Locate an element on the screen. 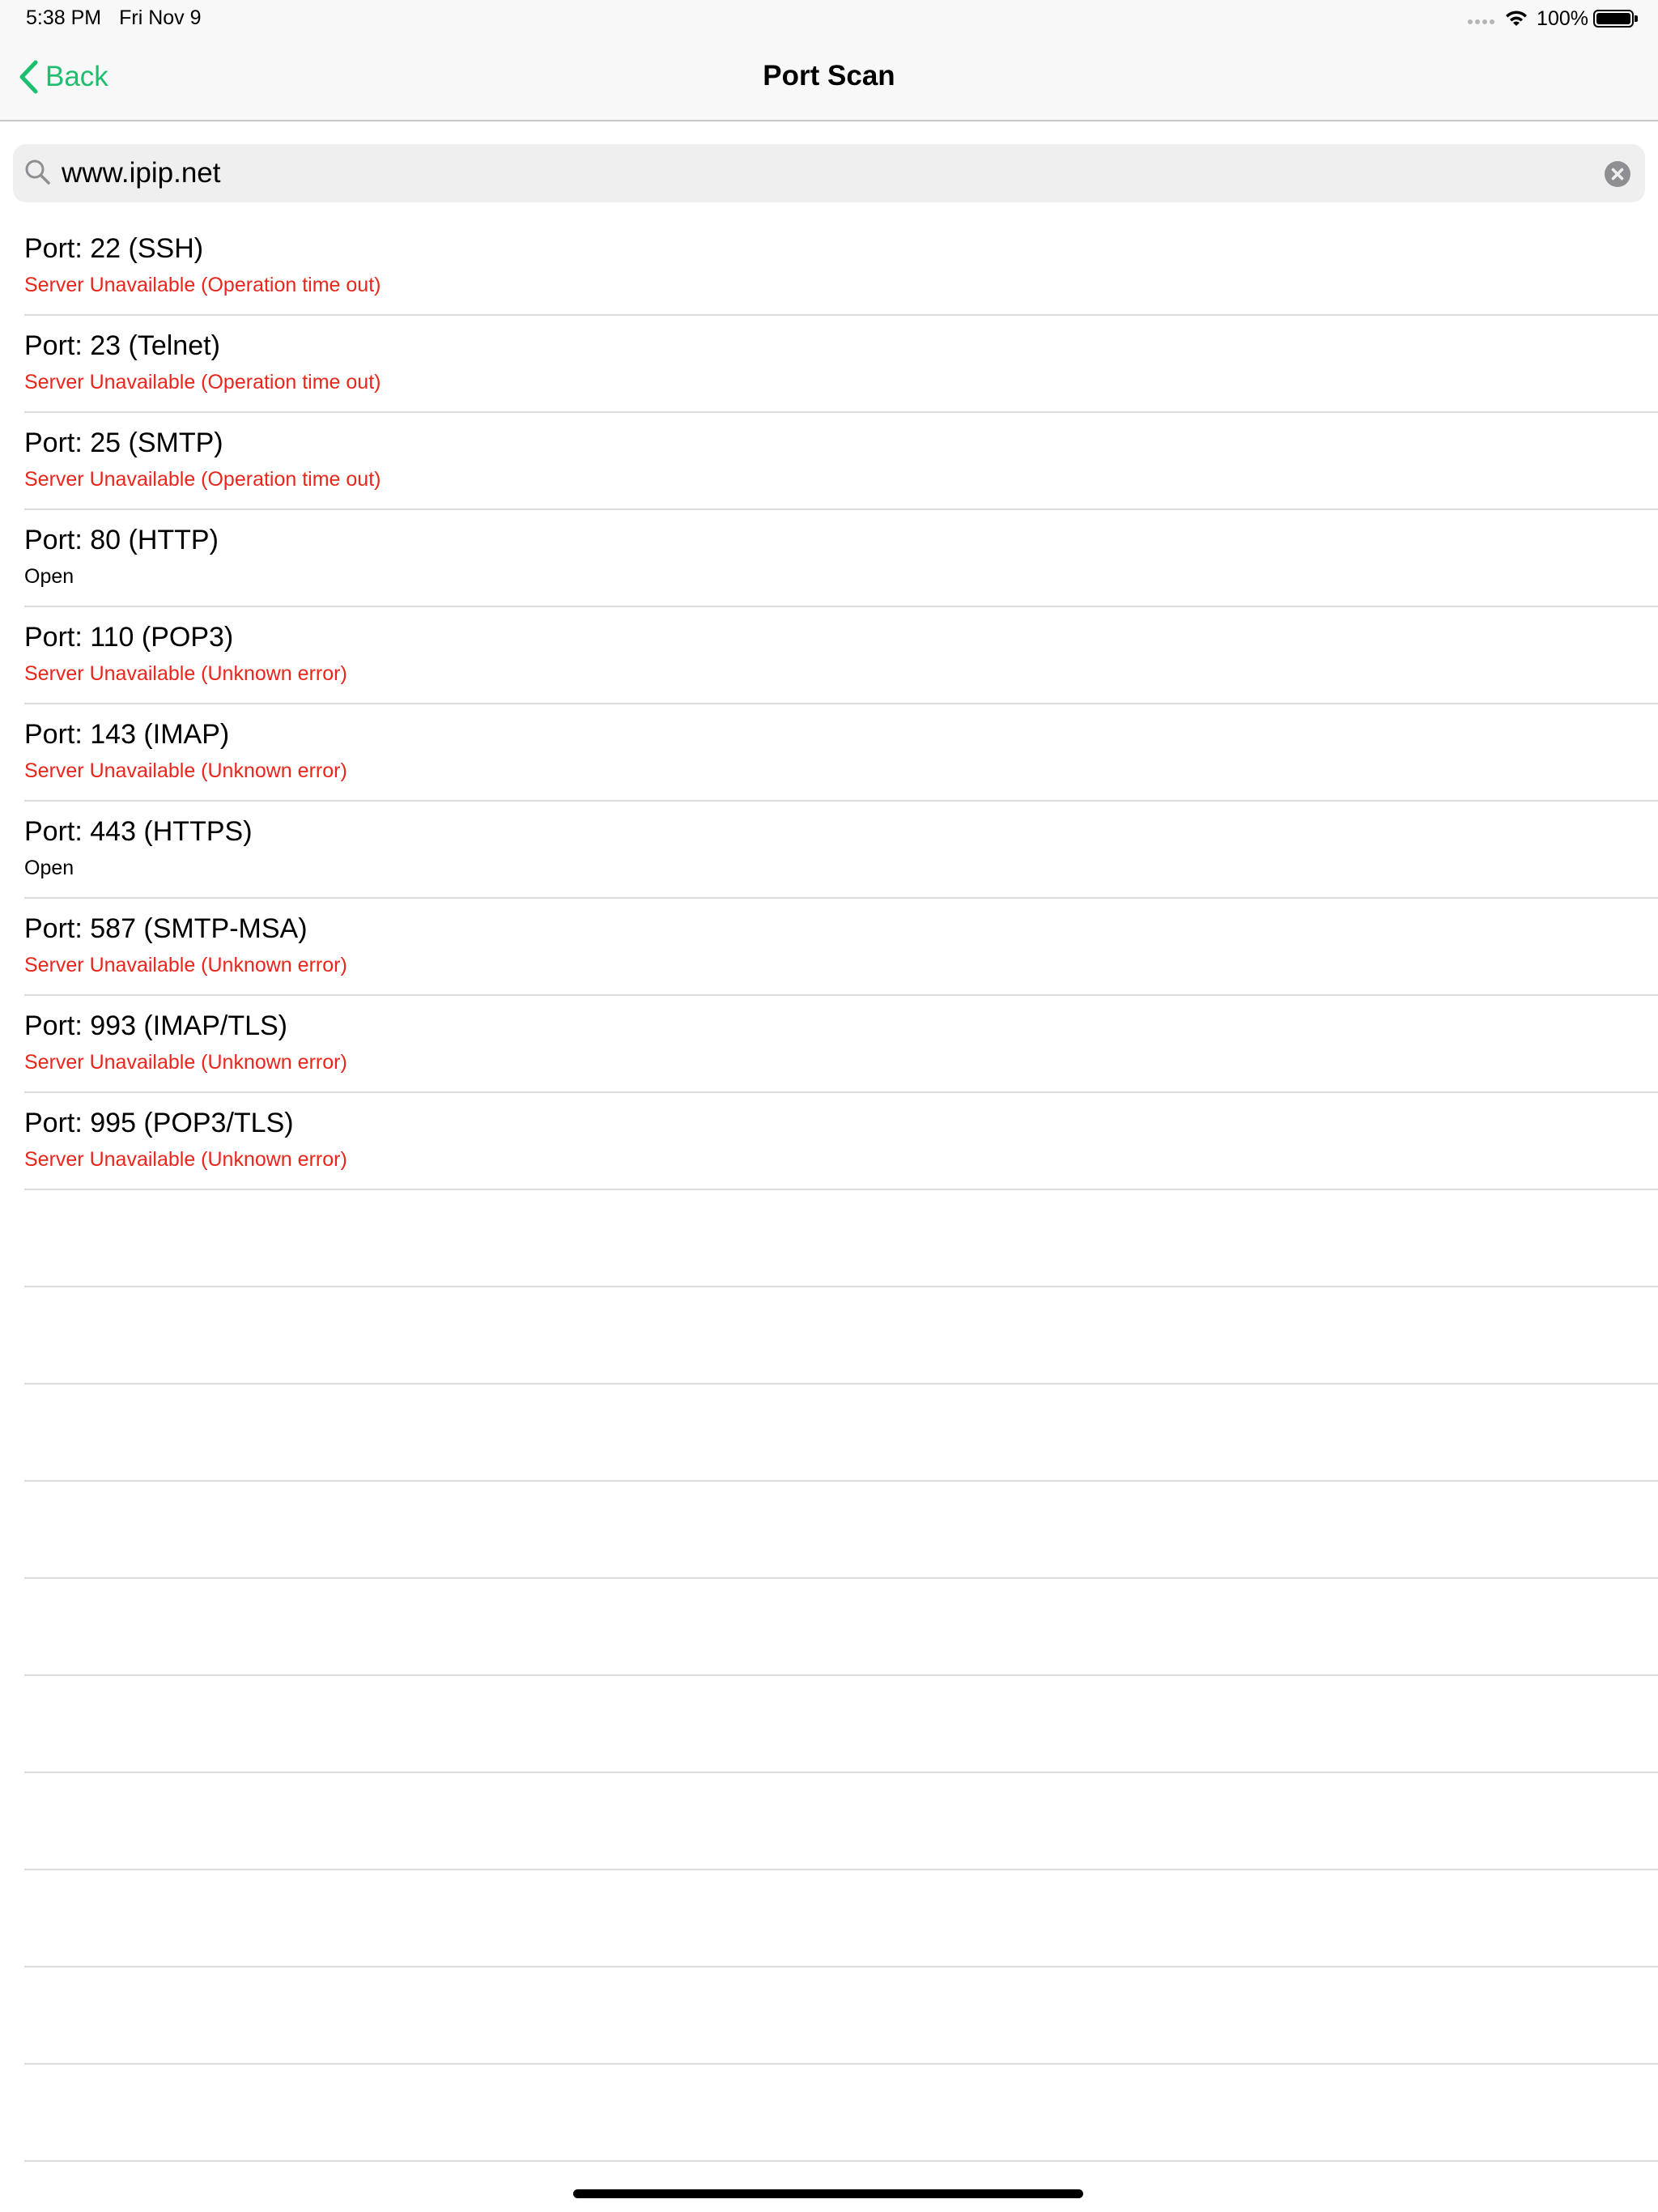  port-title: Port: 993 (IMAP/TLS) is located at coordinates (155, 1026).